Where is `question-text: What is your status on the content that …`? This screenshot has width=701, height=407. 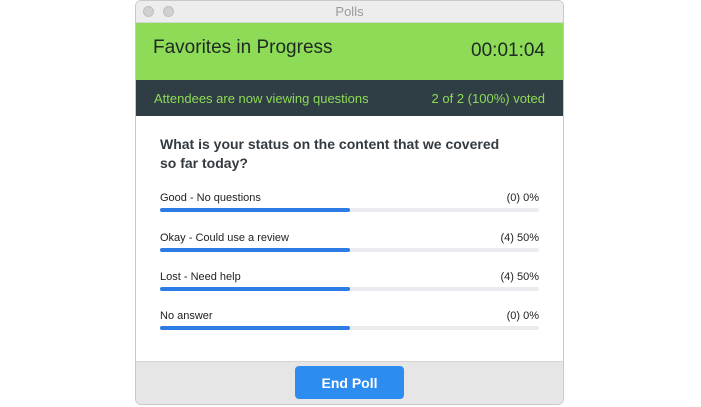
question-text: What is your status on the content that … is located at coordinates (330, 153).